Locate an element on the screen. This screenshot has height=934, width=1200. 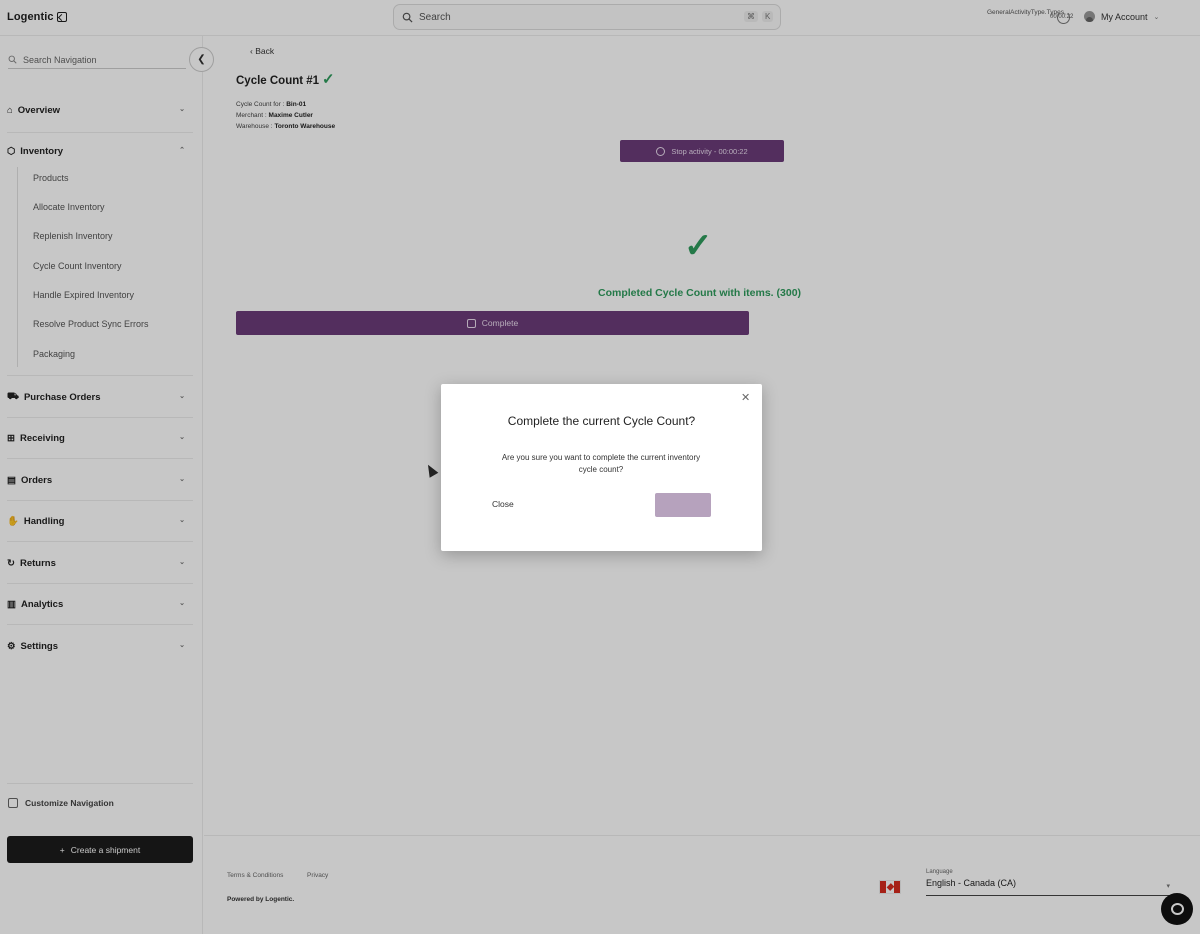
dialog-title: Complete the current Cycle Count? is located at coordinates (601, 421).